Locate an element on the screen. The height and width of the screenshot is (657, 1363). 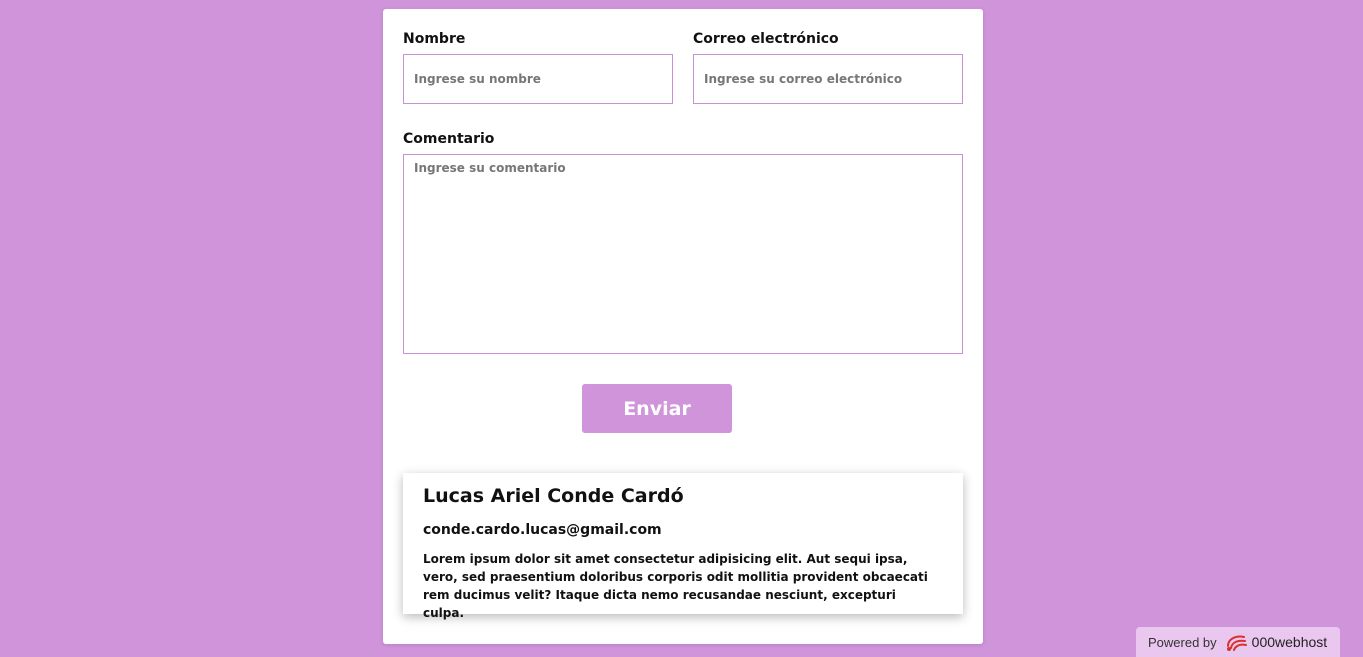
profile-email: conde.cardo.lucas@gmail.com is located at coordinates (542, 530).